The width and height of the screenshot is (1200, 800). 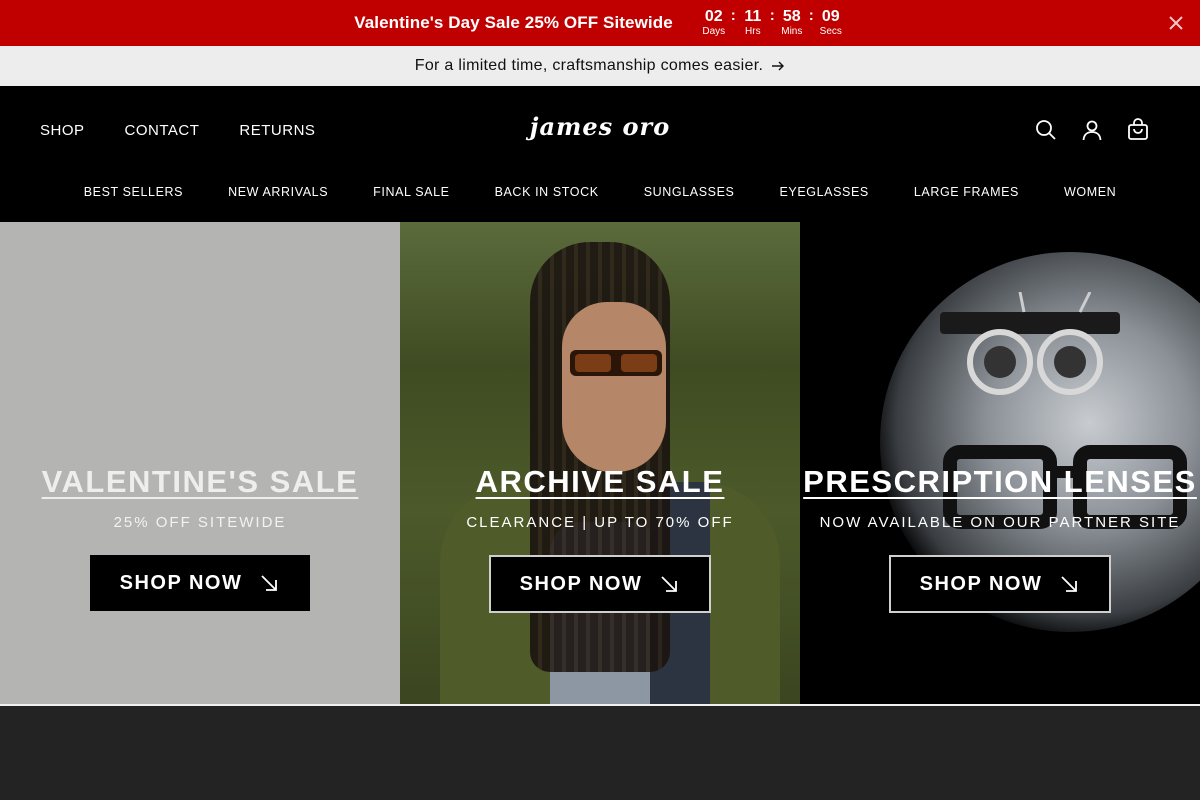 I want to click on header-icons, so click(x=1092, y=130).